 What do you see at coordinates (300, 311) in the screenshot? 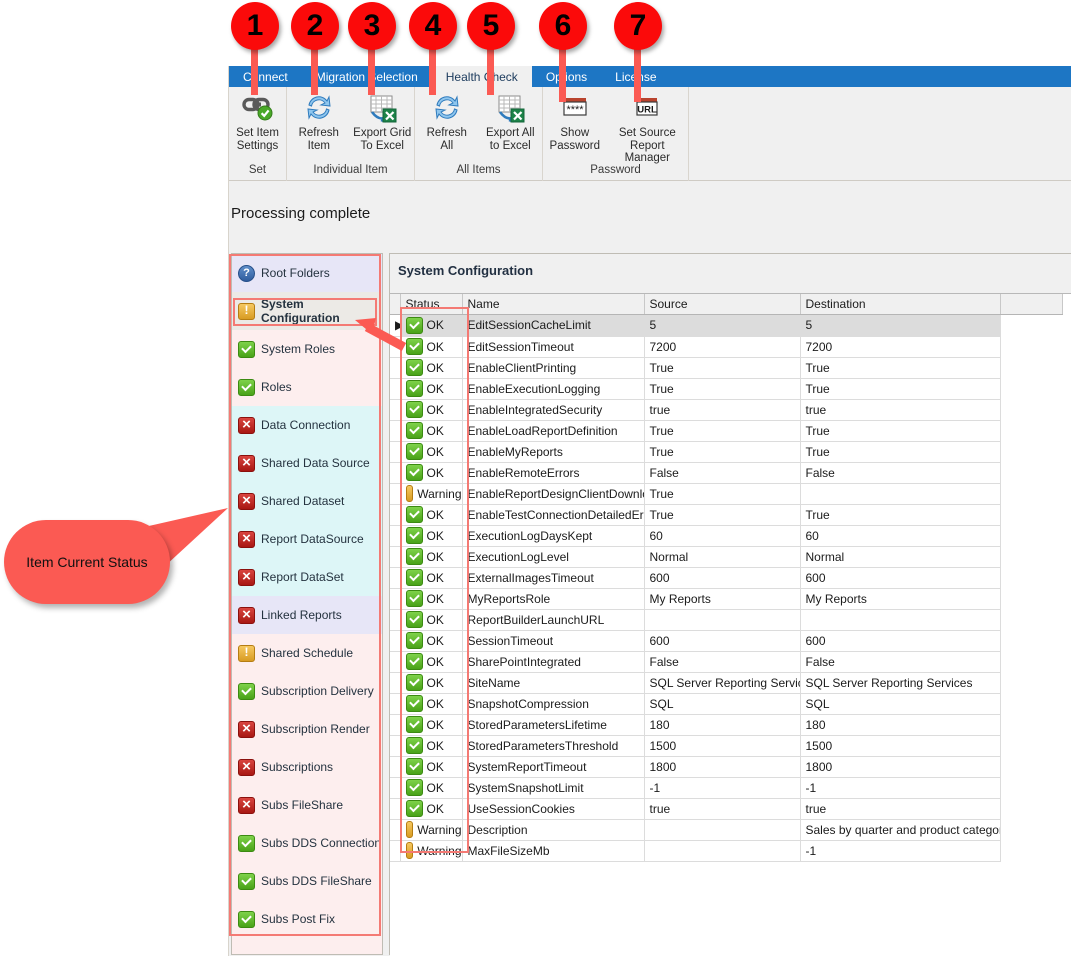
I see `sidebar-item-label: System Configuration` at bounding box center [300, 311].